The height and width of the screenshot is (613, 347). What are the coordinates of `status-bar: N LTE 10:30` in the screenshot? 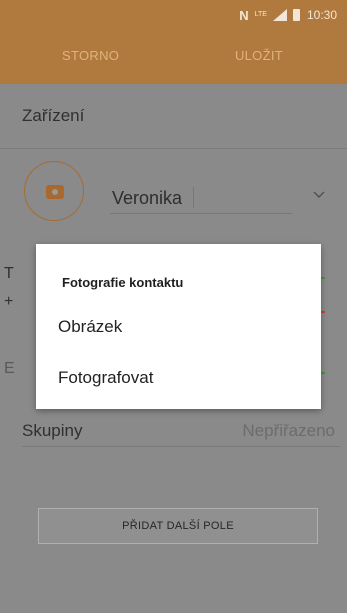 It's located at (173, 15).